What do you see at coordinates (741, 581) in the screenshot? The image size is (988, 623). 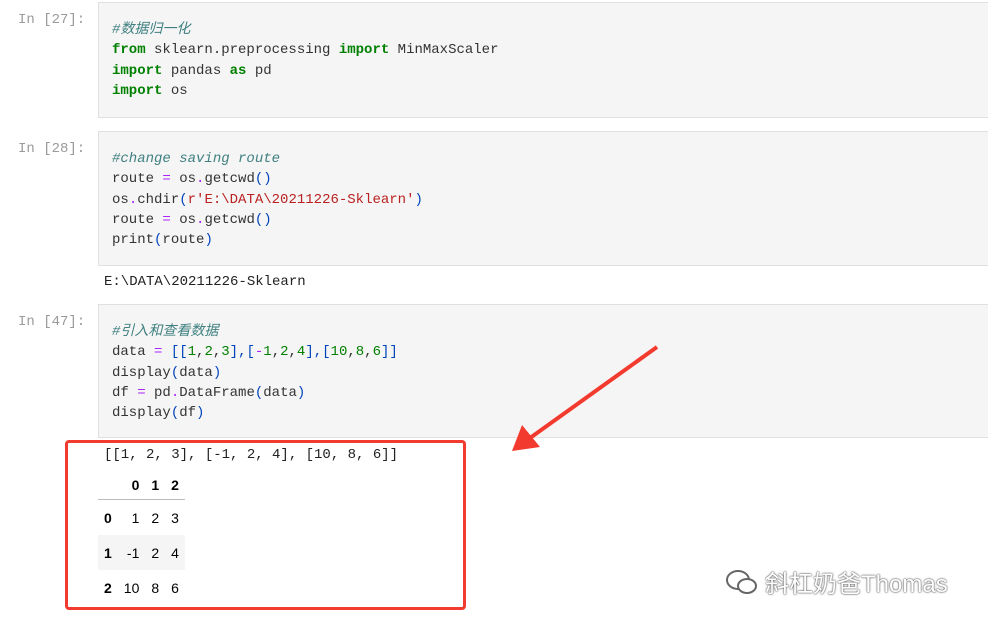 I see `wechat-icon` at bounding box center [741, 581].